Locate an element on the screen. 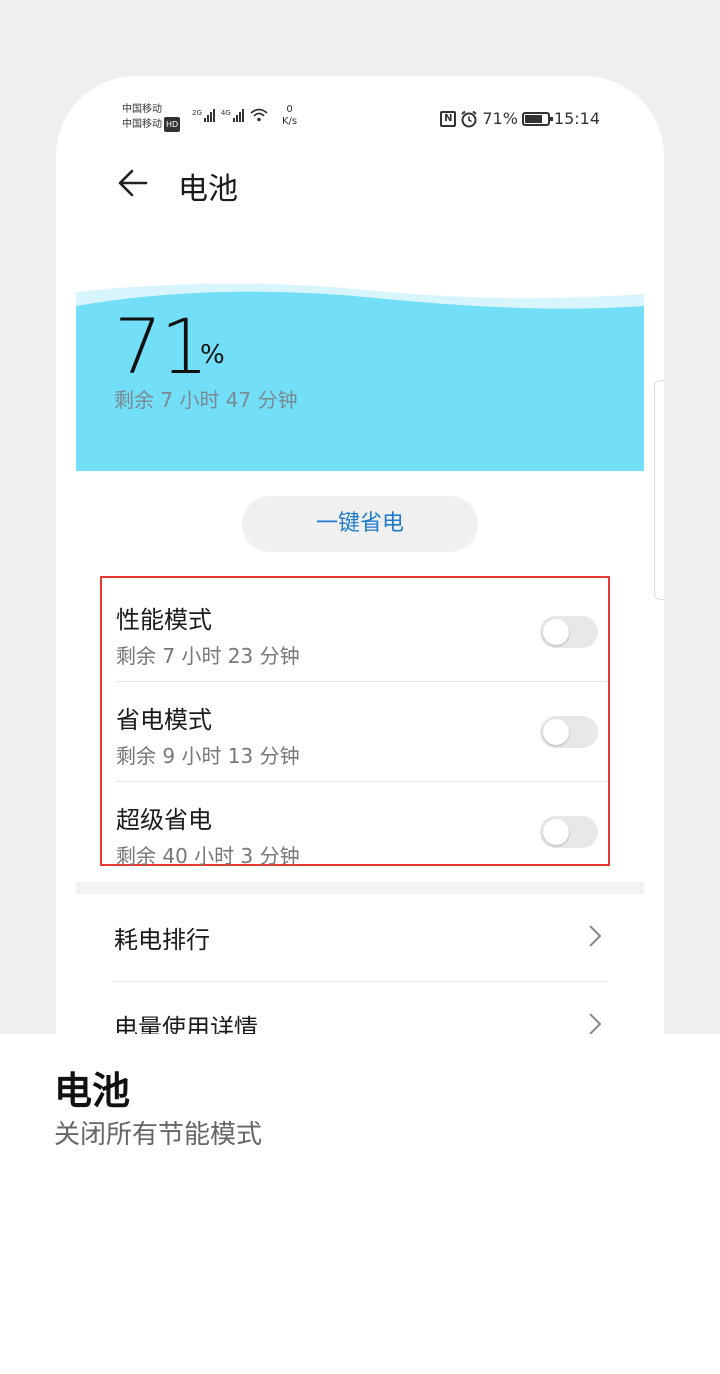 This screenshot has height=1374, width=720. mode-title: 超级省电 is located at coordinates (164, 820).